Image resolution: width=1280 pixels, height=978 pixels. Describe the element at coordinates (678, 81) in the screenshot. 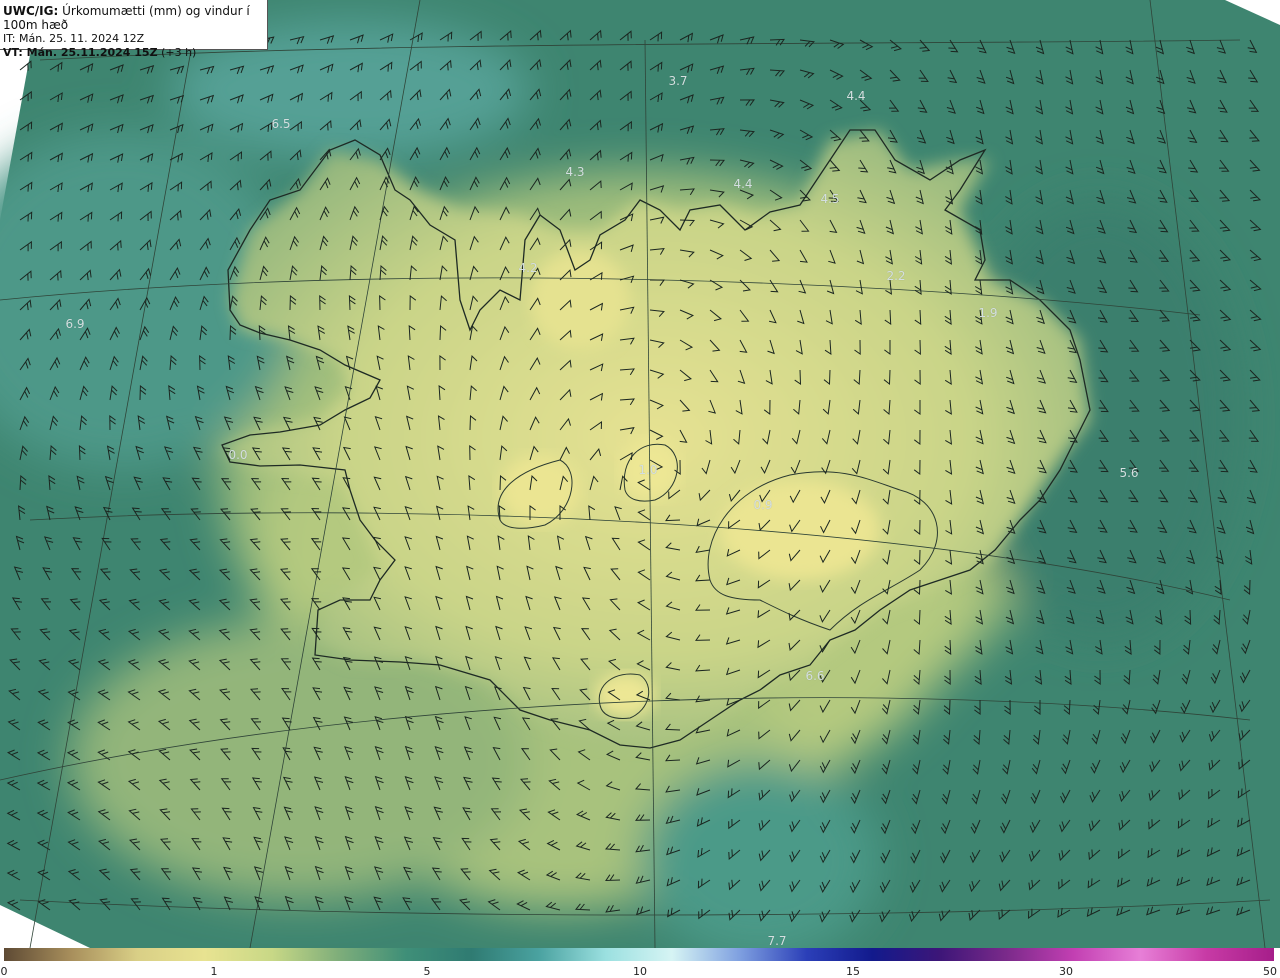

I see `value-label: 3.7` at that location.